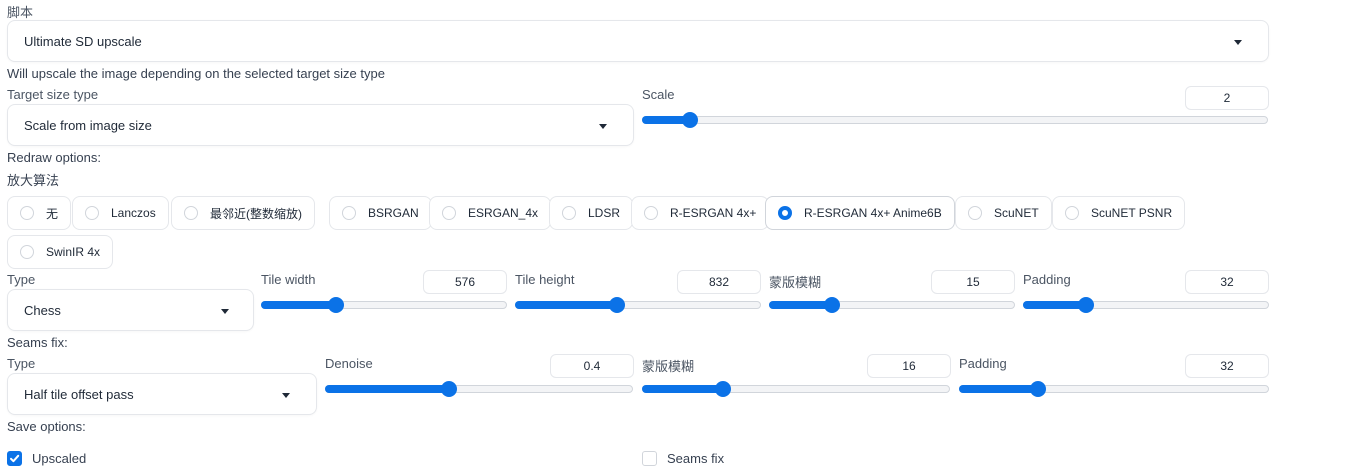 The image size is (1349, 475). What do you see at coordinates (298, 305) in the screenshot?
I see `tile-width-slider-fill` at bounding box center [298, 305].